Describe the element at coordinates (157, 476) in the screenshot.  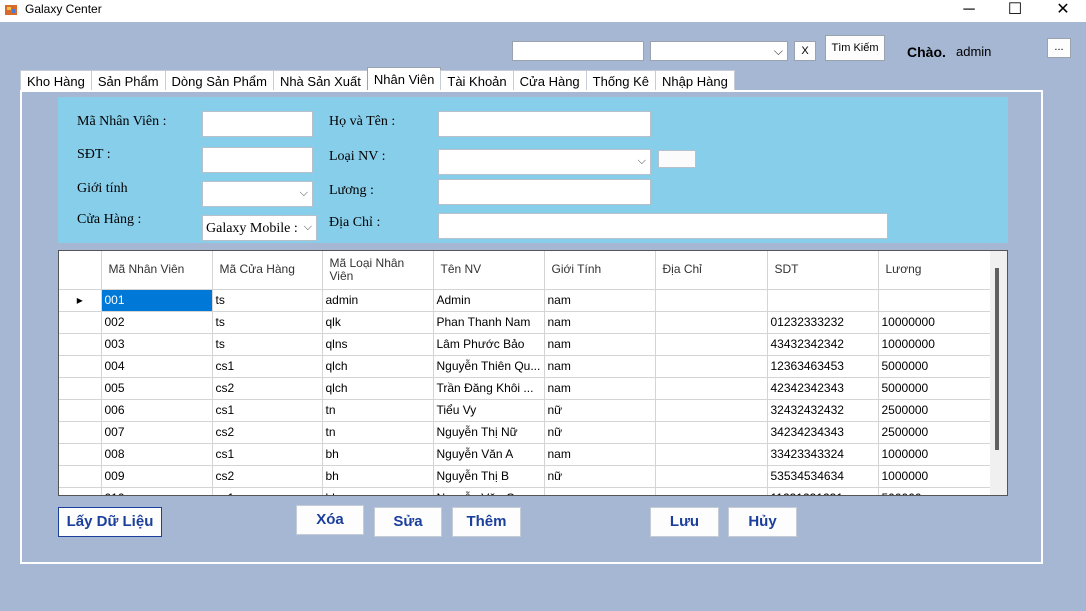
I see `grid-cell: 009` at that location.